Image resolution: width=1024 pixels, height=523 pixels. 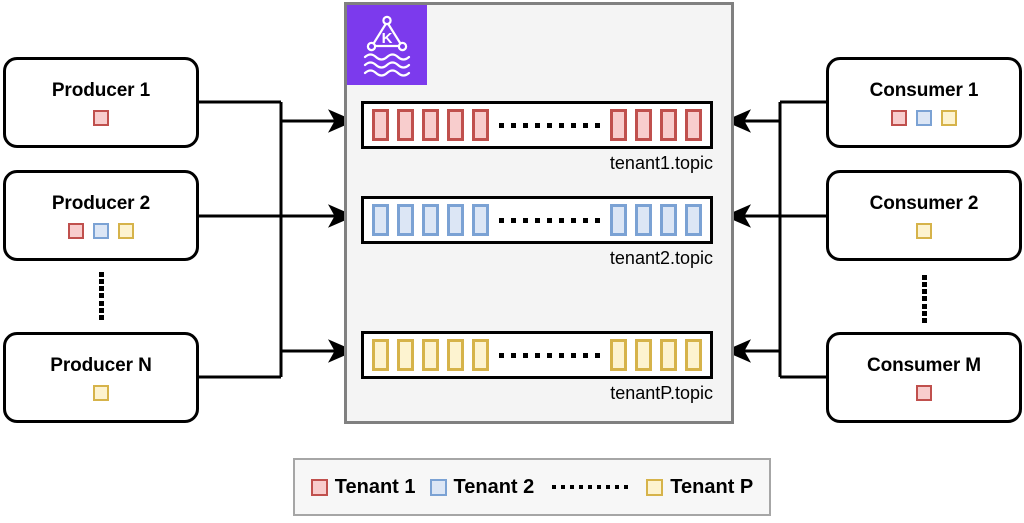 I want to click on topic-tenantP-wrap: tenantP.topic, so click(x=537, y=367).